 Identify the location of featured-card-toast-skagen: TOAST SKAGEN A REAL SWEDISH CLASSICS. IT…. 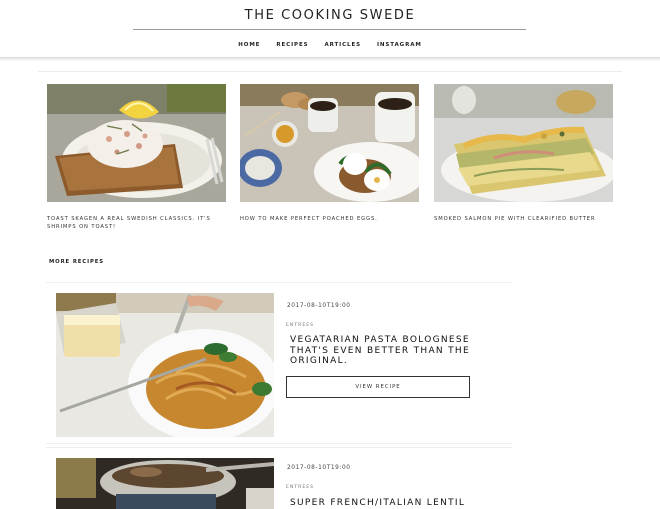
(136, 157).